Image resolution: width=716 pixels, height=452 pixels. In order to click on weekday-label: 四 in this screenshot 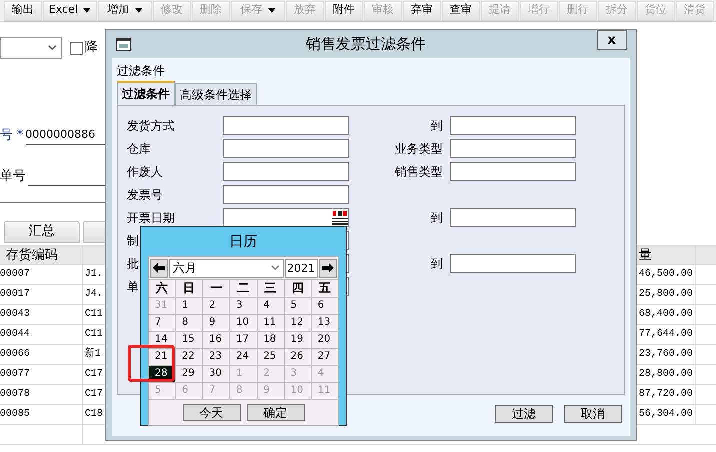, I will do `click(297, 288)`.